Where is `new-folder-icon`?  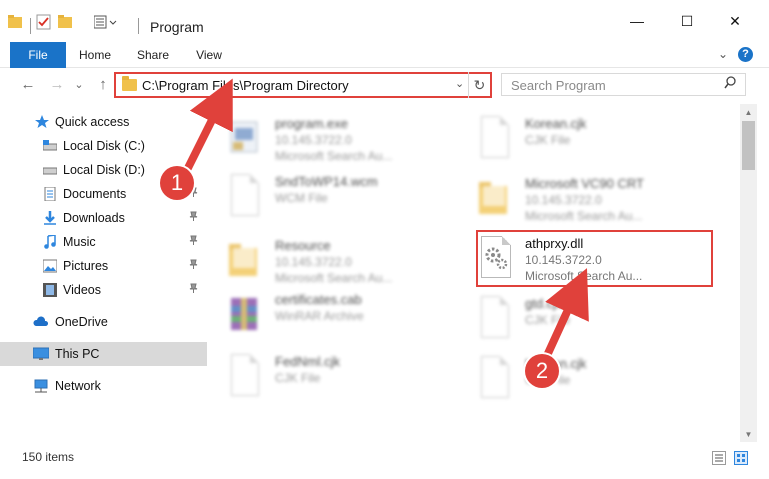
new-folder-icon is located at coordinates (66, 21).